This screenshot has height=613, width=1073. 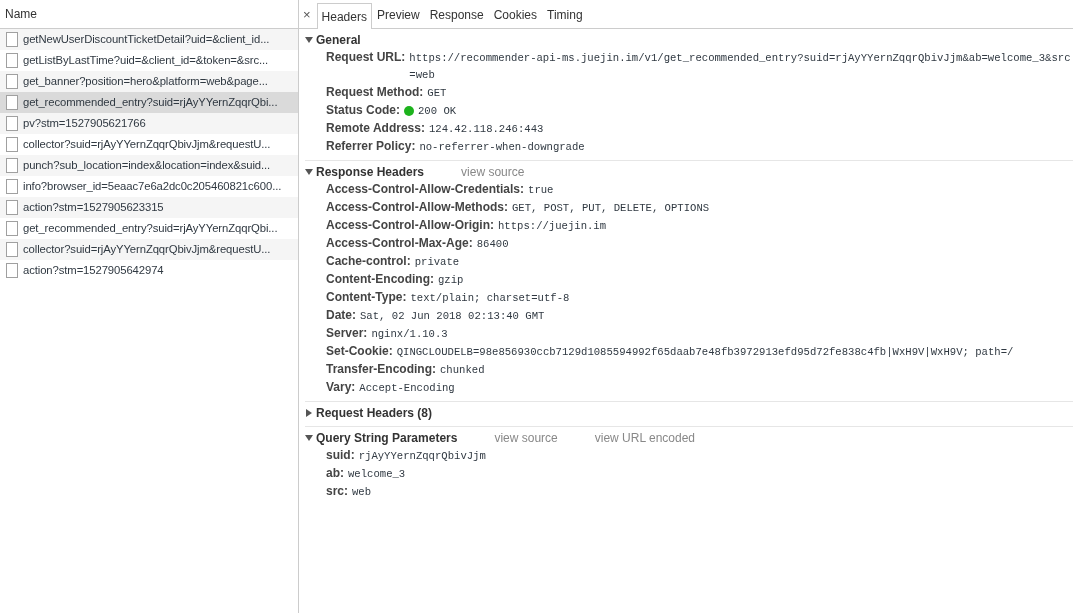 What do you see at coordinates (740, 67) in the screenshot?
I see `header-value: https://recommender-api-ms.juejin.im/v1/get_recommended_entry?suid=rjAyYYernZqqrQbivJjm&ab=welcome_3&src=web` at bounding box center [740, 67].